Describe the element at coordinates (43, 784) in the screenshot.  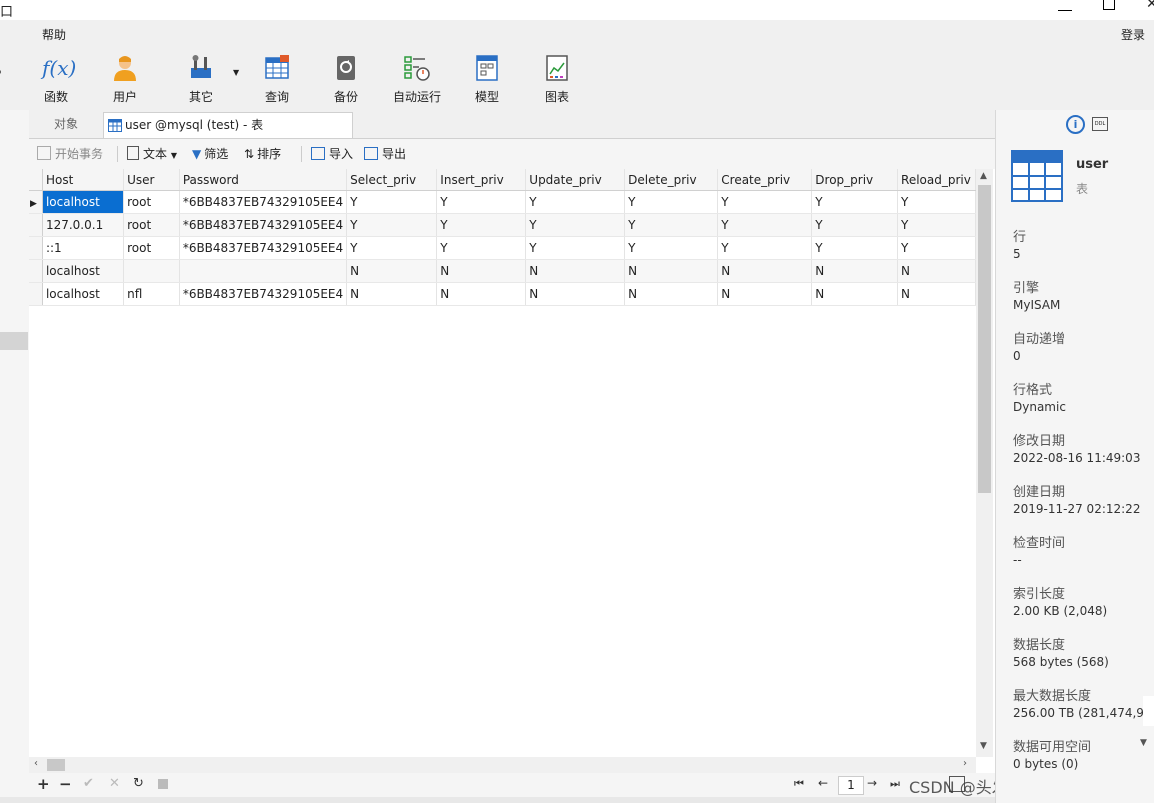
I see `add-record-icon: +` at that location.